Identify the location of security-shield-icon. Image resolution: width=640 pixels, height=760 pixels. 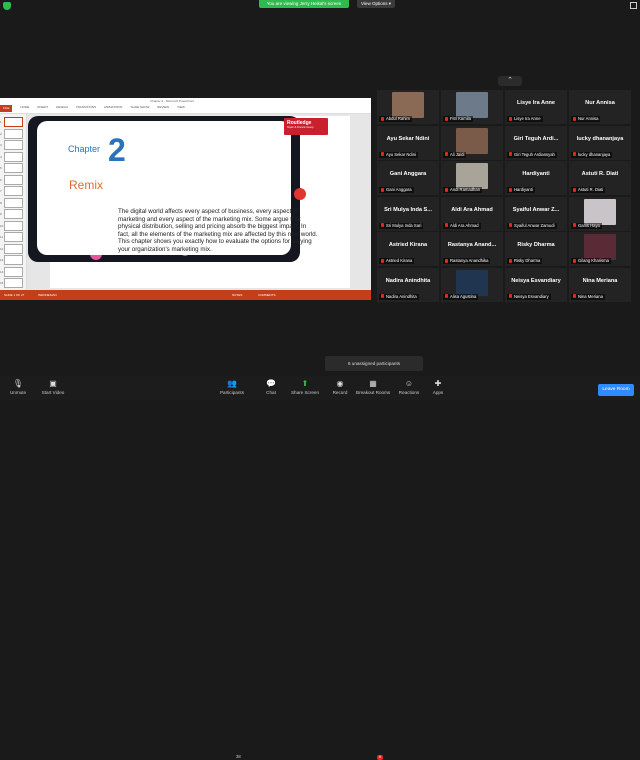
(7, 6).